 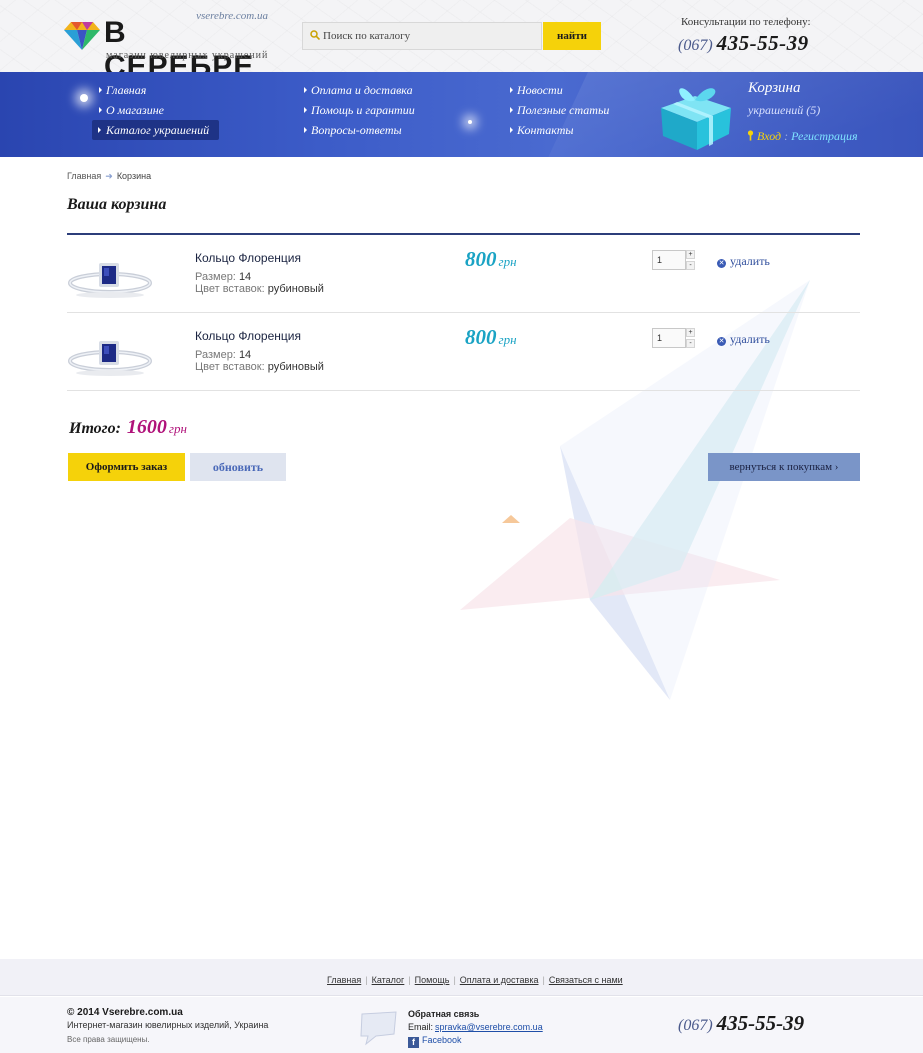 What do you see at coordinates (774, 88) in the screenshot?
I see `cart-title: Корзина` at bounding box center [774, 88].